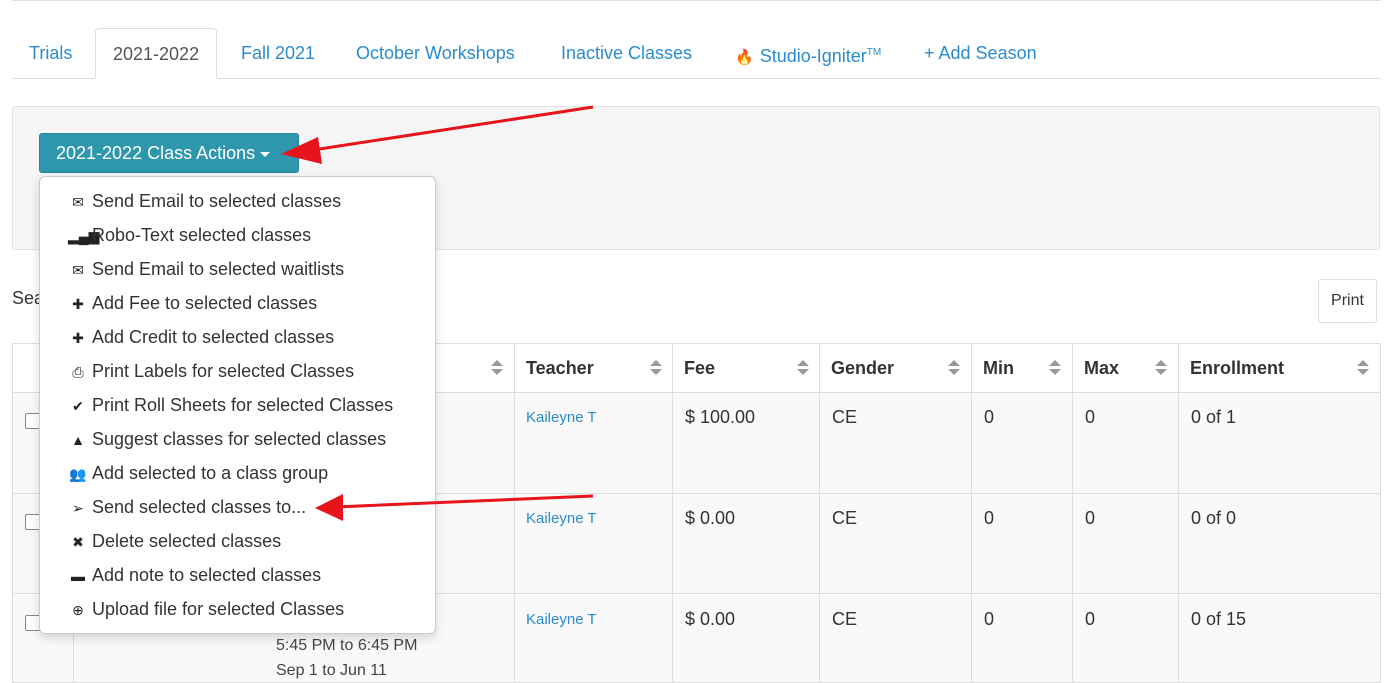 The image size is (1394, 683). I want to click on menu-item-add-fee: ✚ Add Fee to selected classes, so click(192, 303).